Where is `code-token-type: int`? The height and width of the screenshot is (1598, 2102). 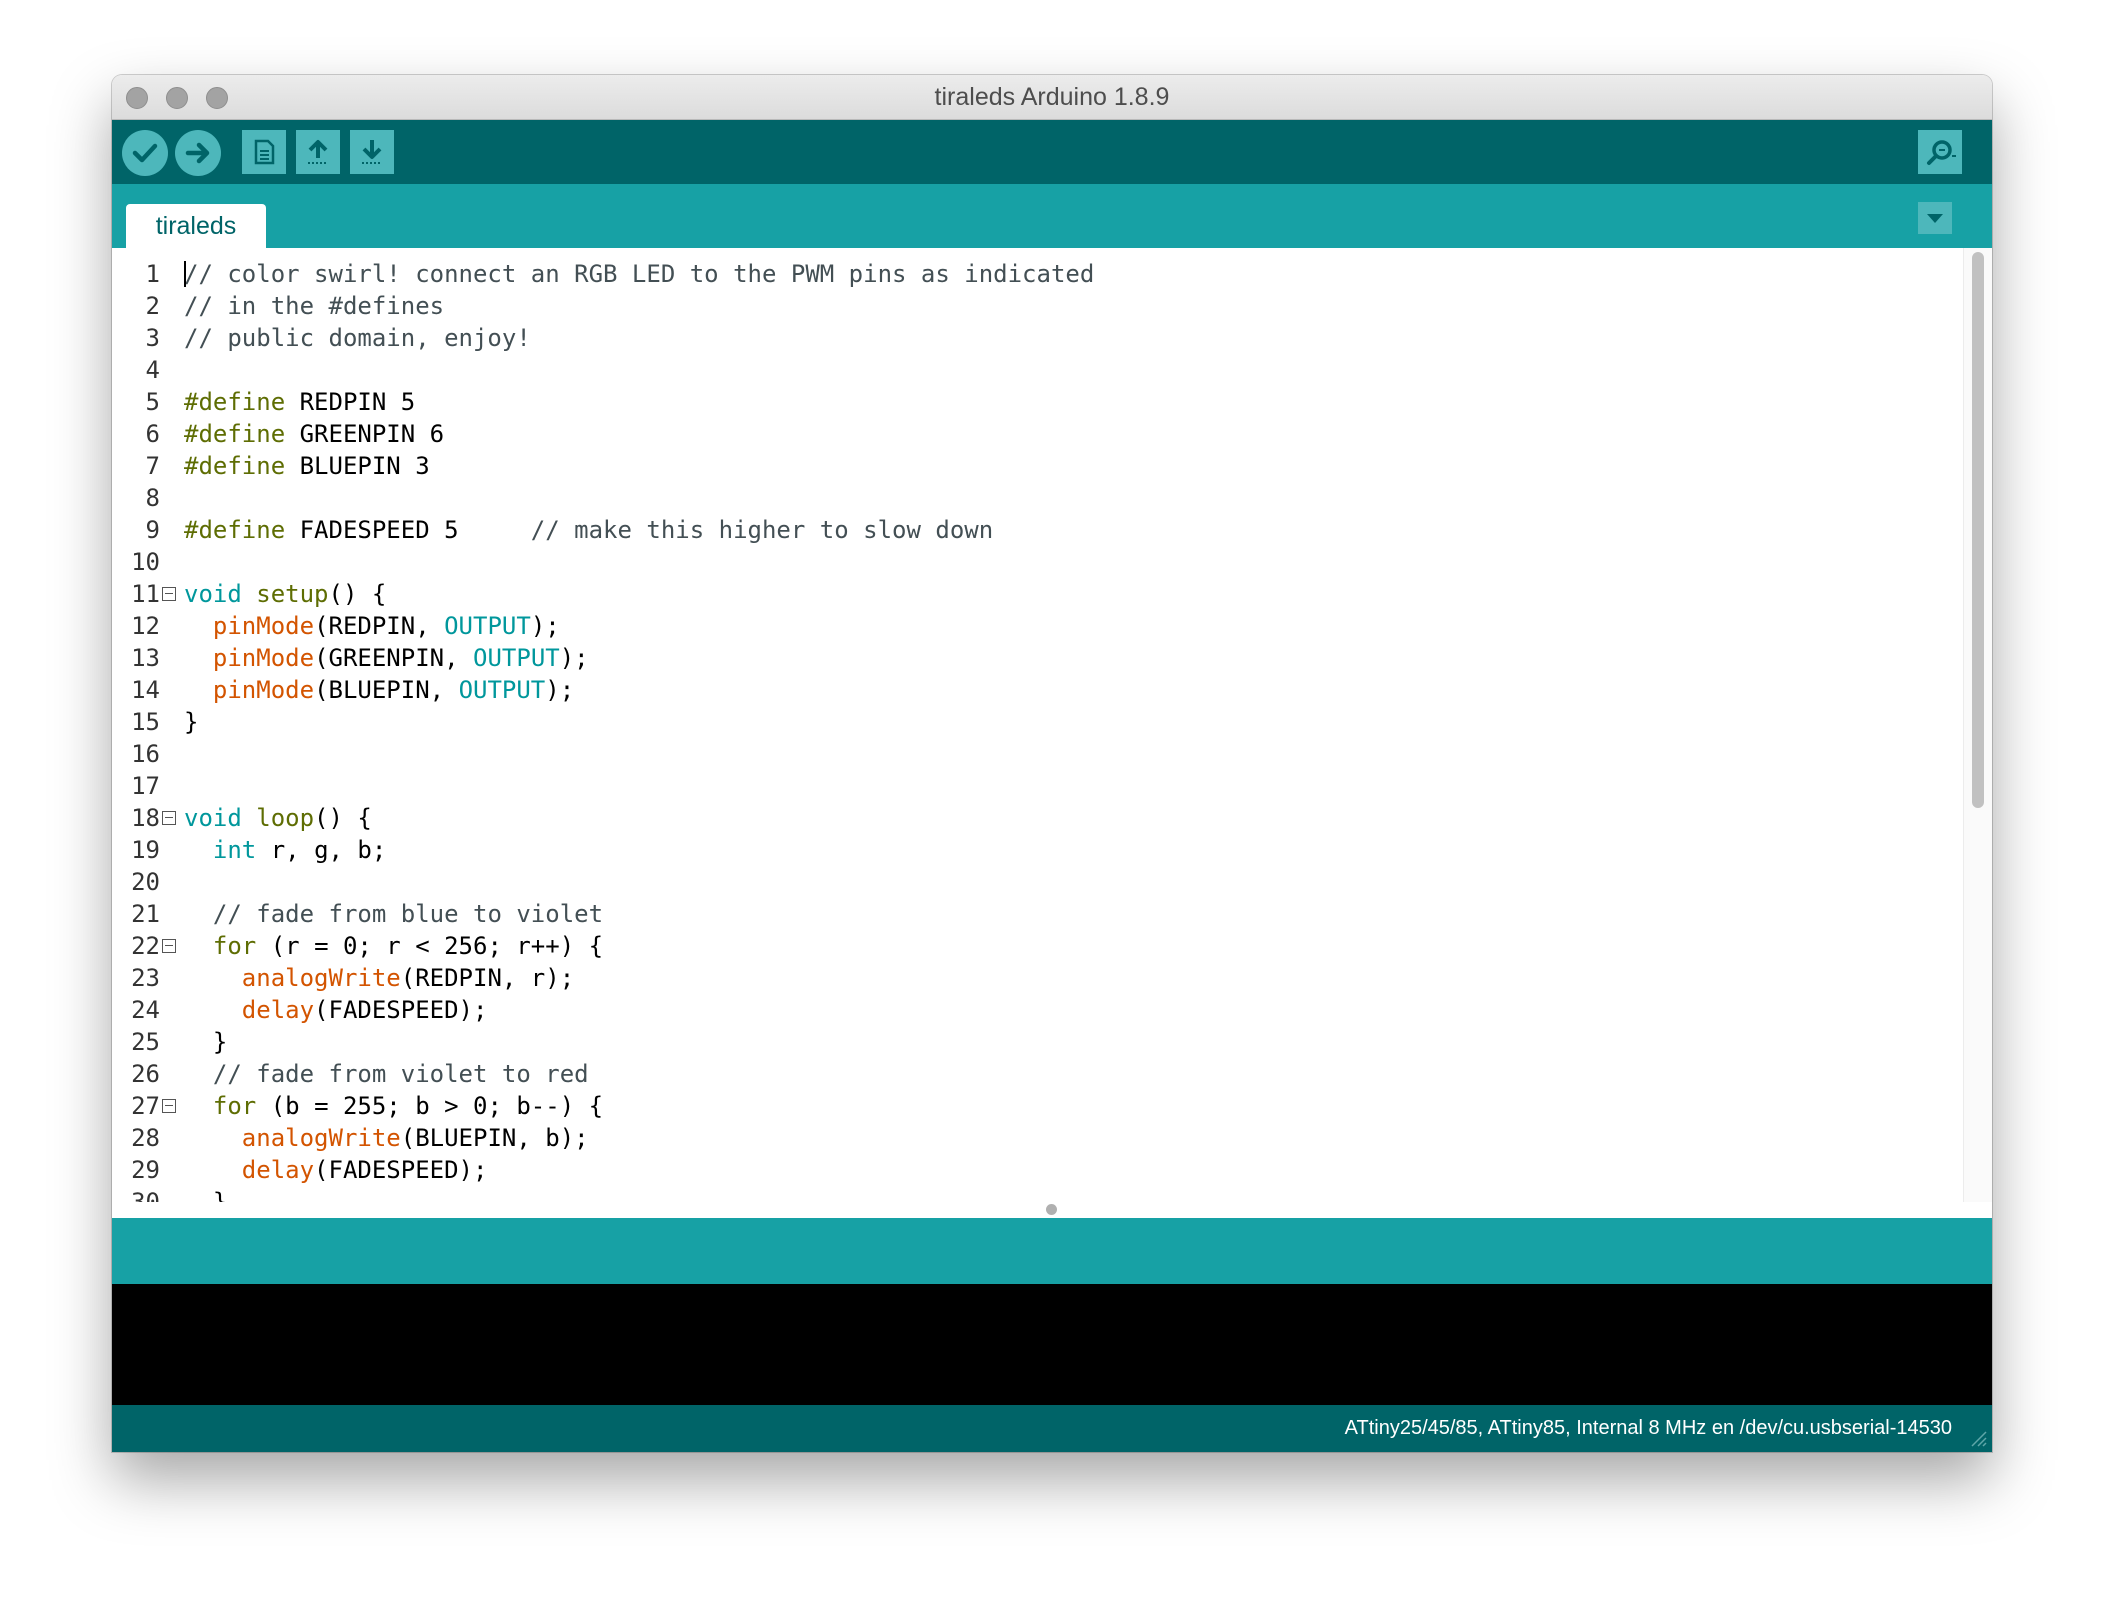
code-token-type: int is located at coordinates (234, 850).